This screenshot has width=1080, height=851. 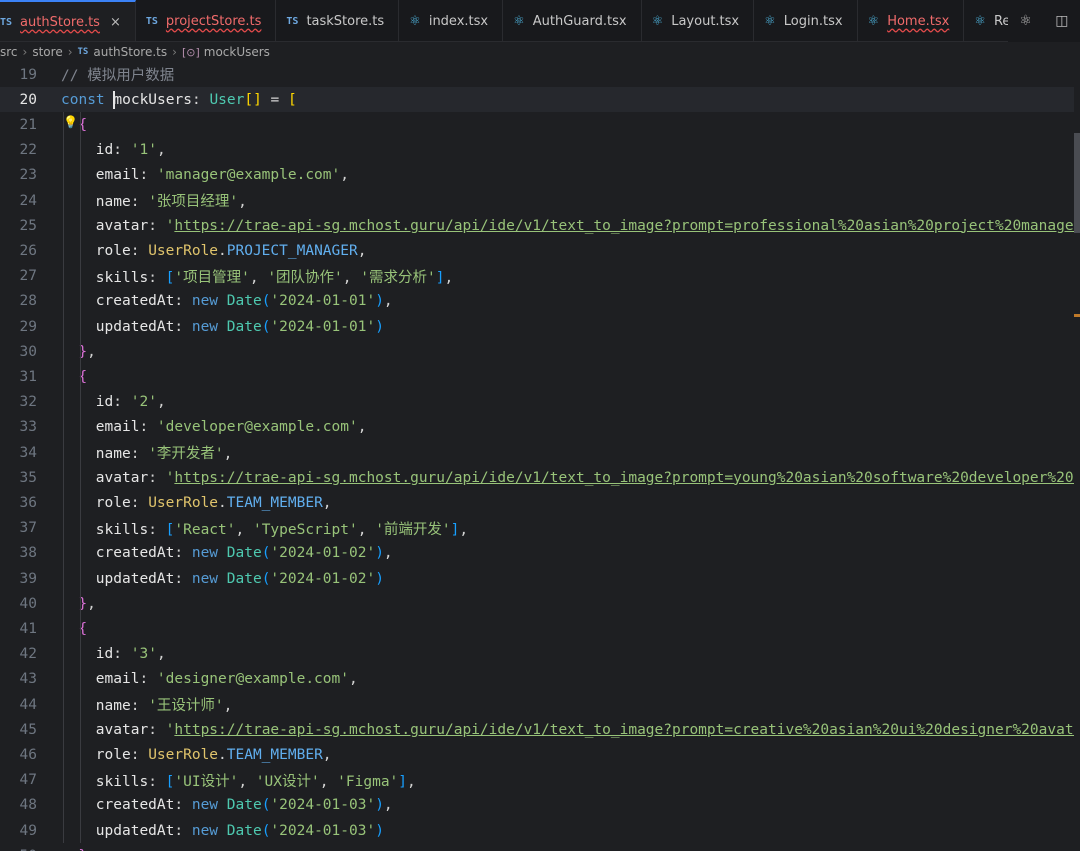 I want to click on breadcrumb-item-file: authStore.ts, so click(x=130, y=52).